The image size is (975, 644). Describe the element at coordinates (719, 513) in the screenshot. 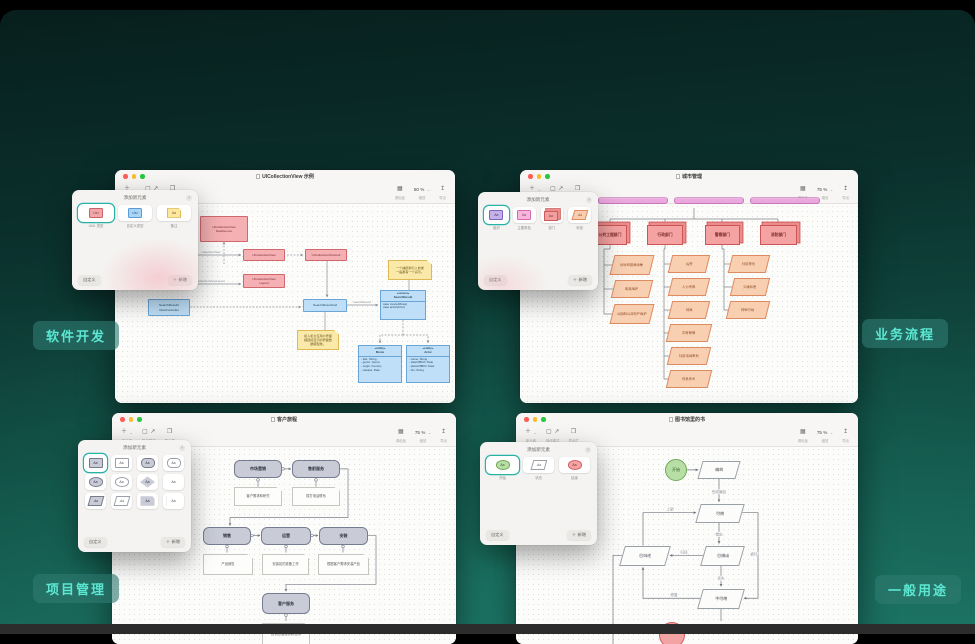

I see `diagram-node: 可用` at that location.